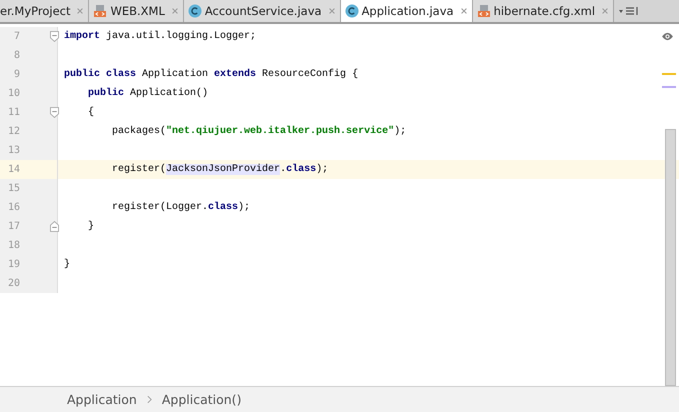  I want to click on code-keyword: import, so click(82, 36).